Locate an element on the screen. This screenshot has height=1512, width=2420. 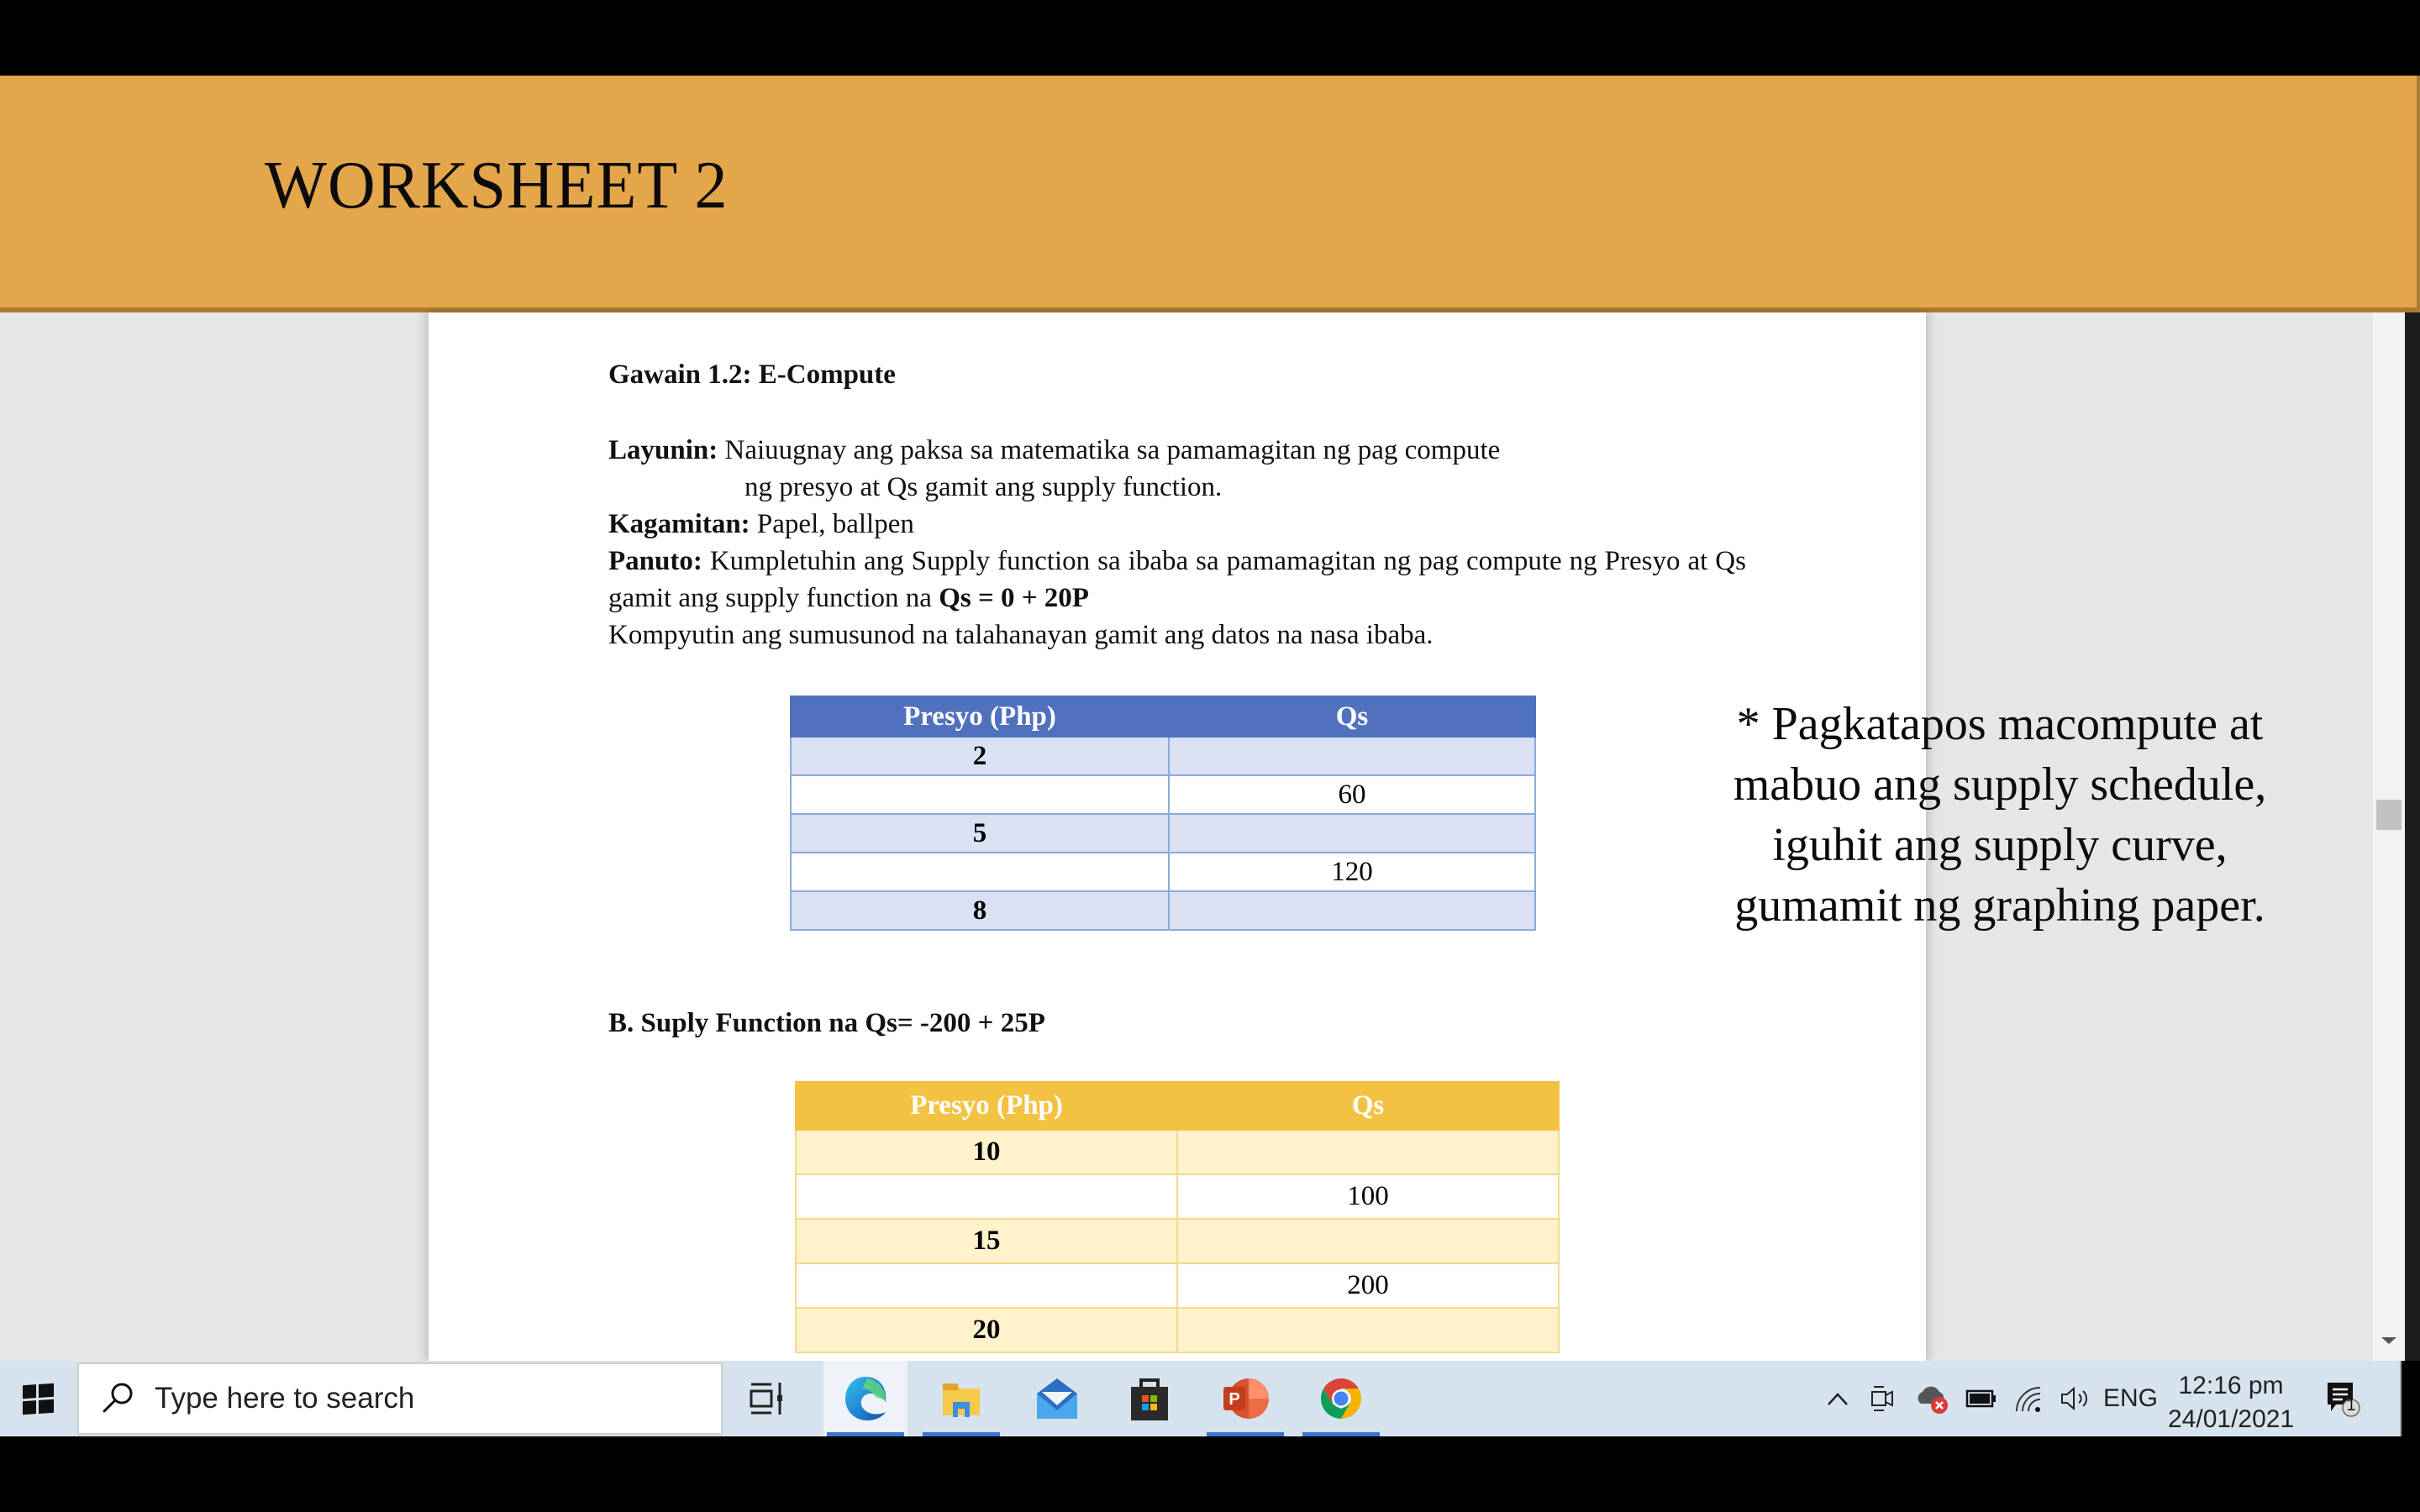
materials-text: Papel, ballpen is located at coordinates (832, 524).